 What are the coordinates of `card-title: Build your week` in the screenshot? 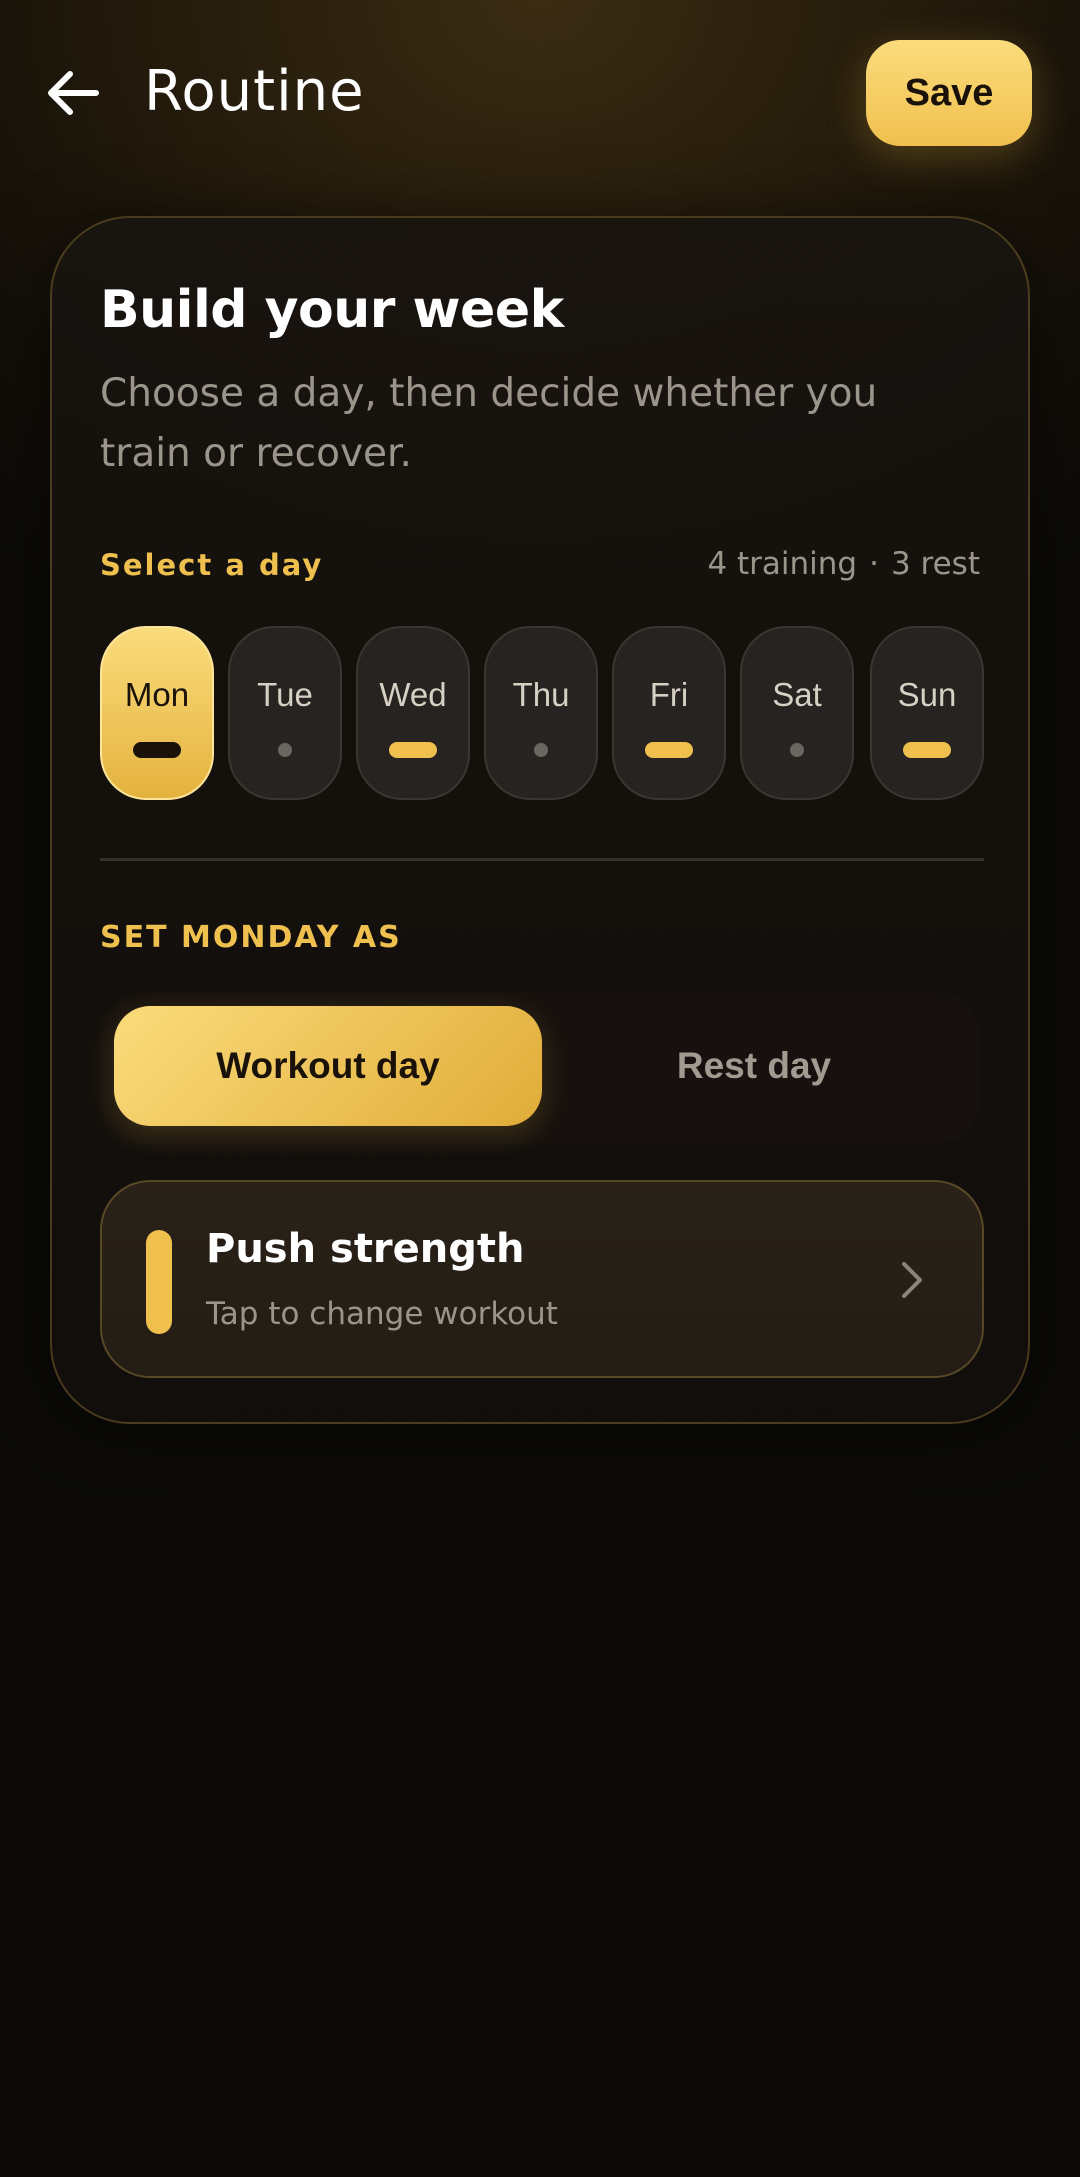 It's located at (332, 310).